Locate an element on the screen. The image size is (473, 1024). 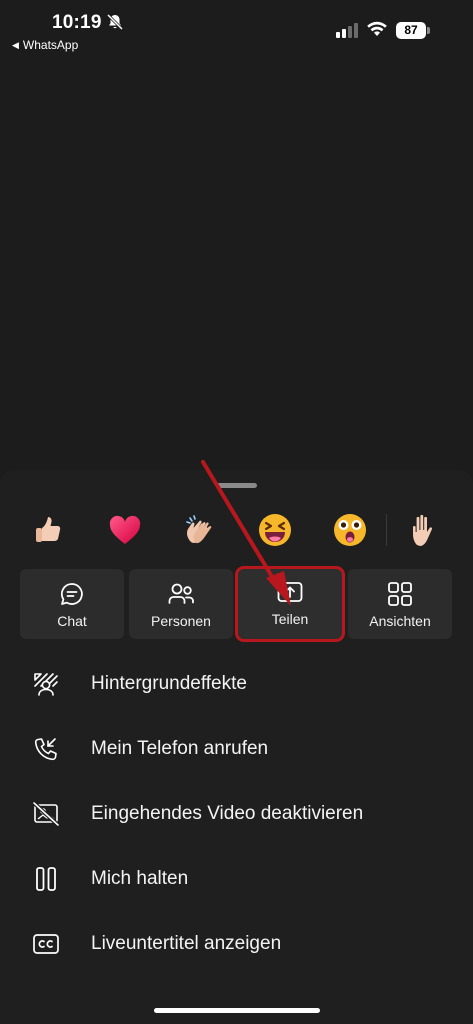
status-bar: 10:19 ◀ WhatsApp 87 is located at coordinates (236, 30).